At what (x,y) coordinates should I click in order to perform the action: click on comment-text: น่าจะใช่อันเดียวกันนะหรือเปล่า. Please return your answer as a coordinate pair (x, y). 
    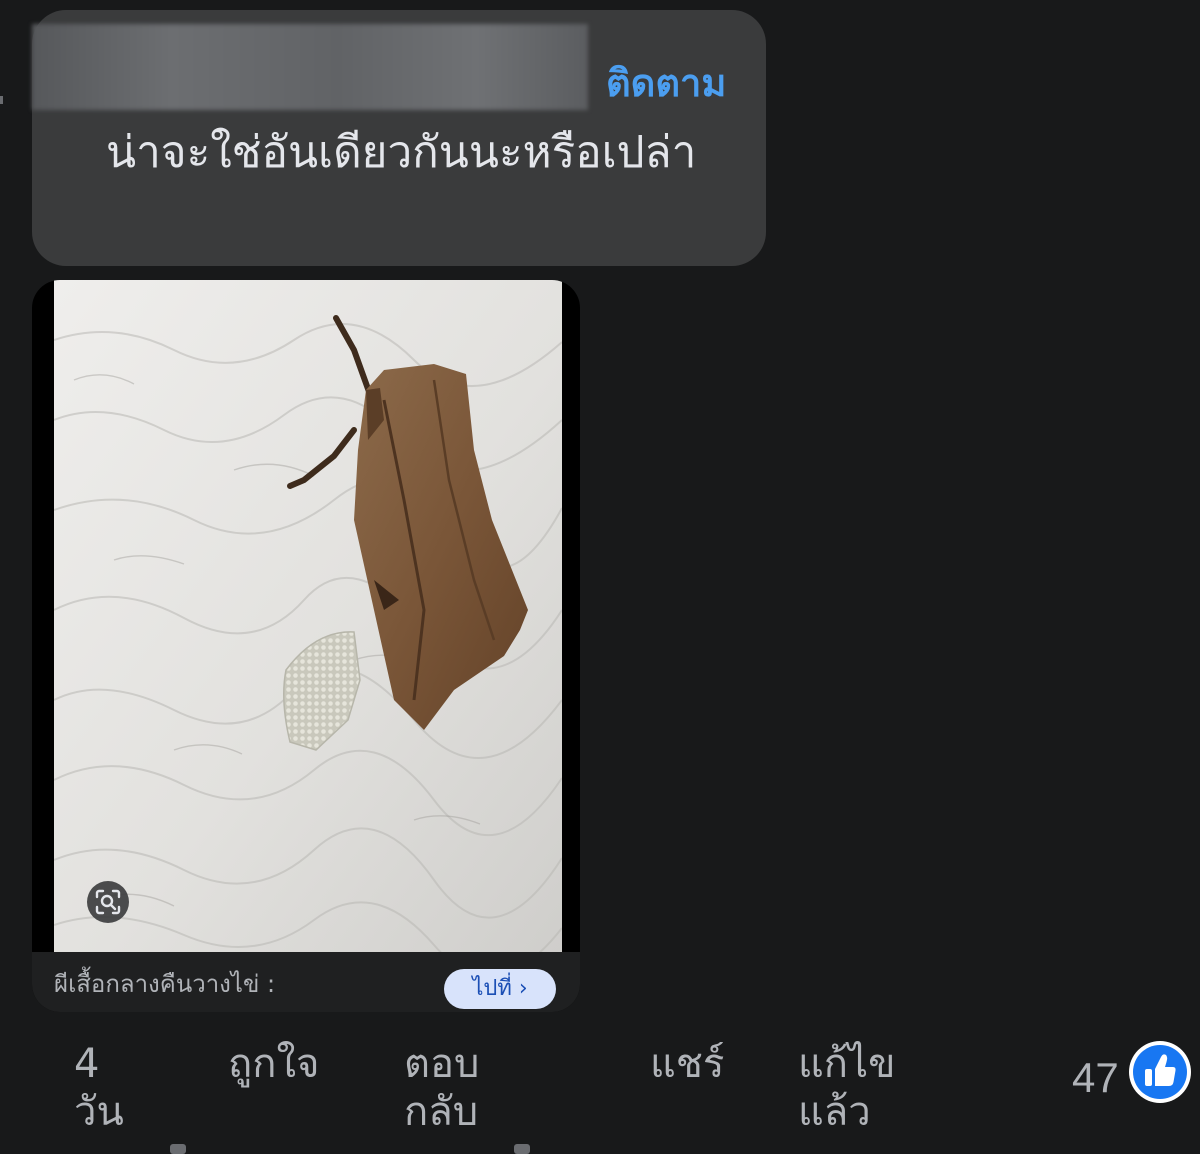
    Looking at the image, I should click on (401, 152).